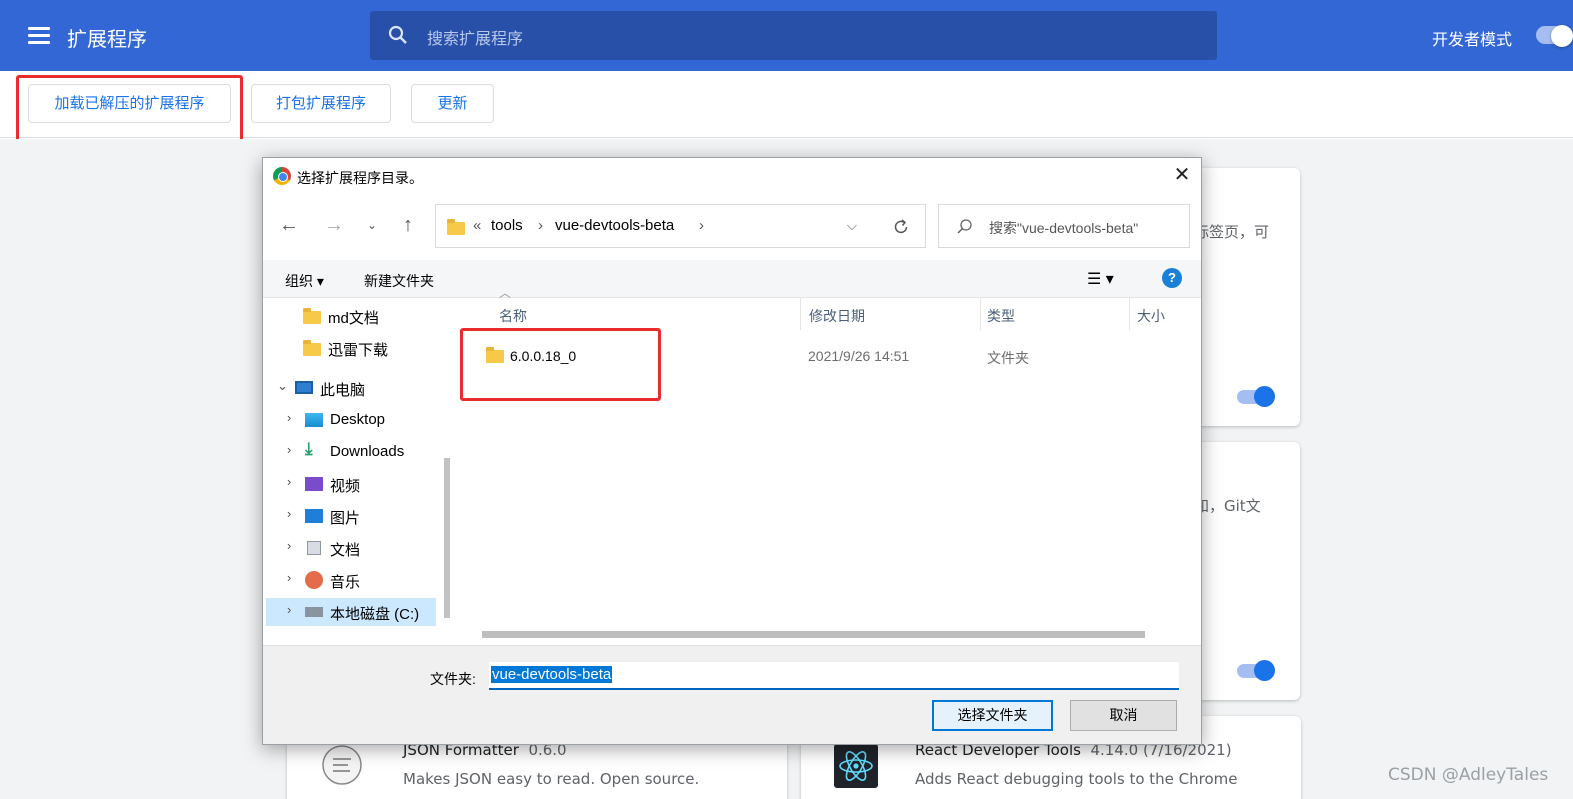 This screenshot has height=799, width=1573. Describe the element at coordinates (360, 178) in the screenshot. I see `dialog-title: 选择扩展程序目录。` at that location.